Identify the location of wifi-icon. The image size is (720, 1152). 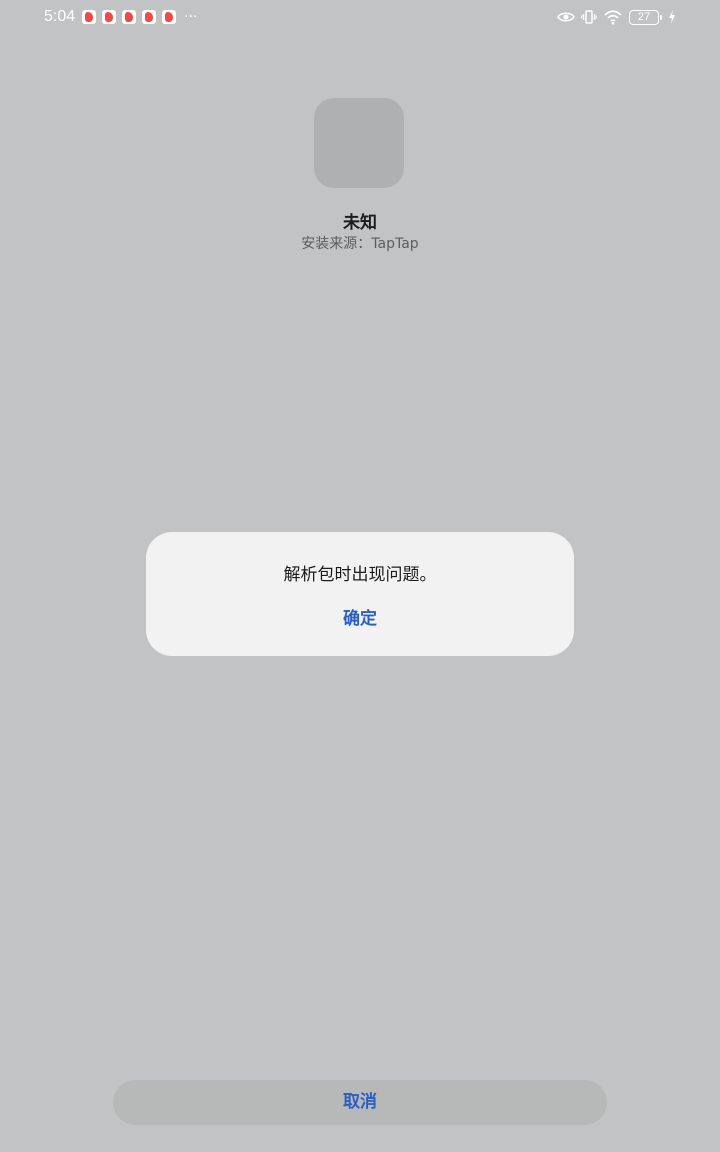
(613, 17).